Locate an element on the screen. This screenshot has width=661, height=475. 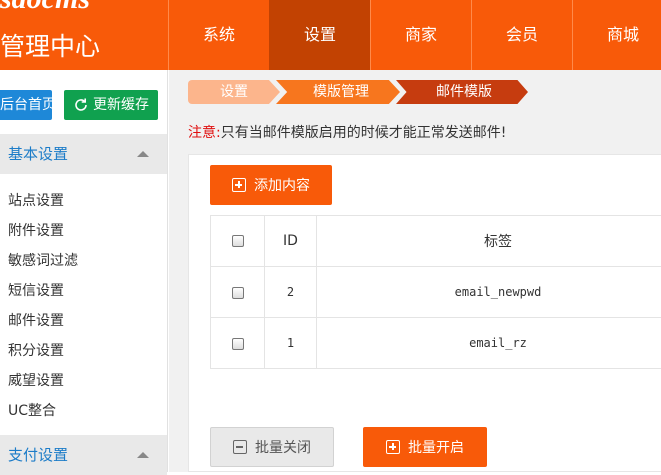
nav-item-member: 会员 is located at coordinates (521, 35).